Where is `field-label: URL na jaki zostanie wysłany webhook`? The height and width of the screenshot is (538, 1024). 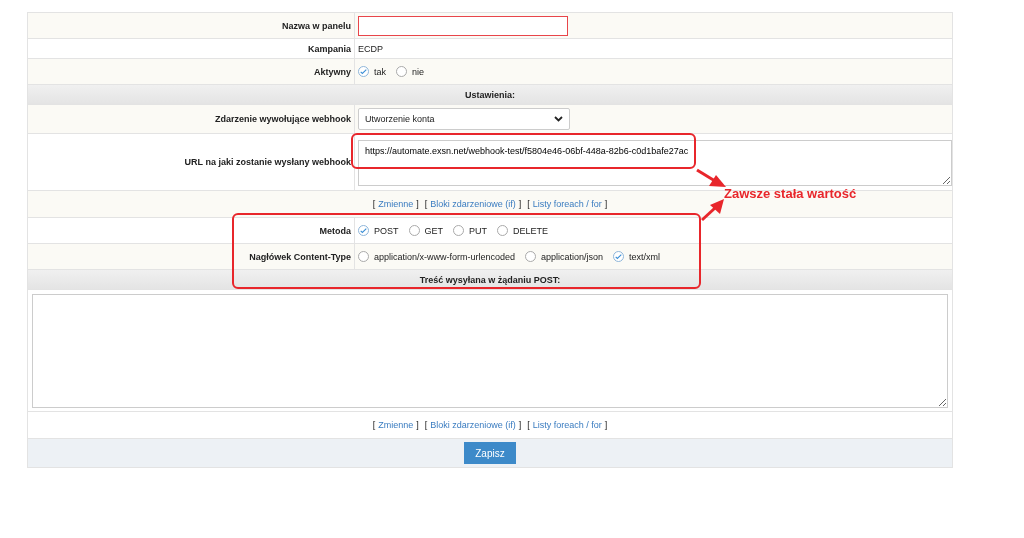
field-label: URL na jaki zostanie wysłany webhook is located at coordinates (267, 162).